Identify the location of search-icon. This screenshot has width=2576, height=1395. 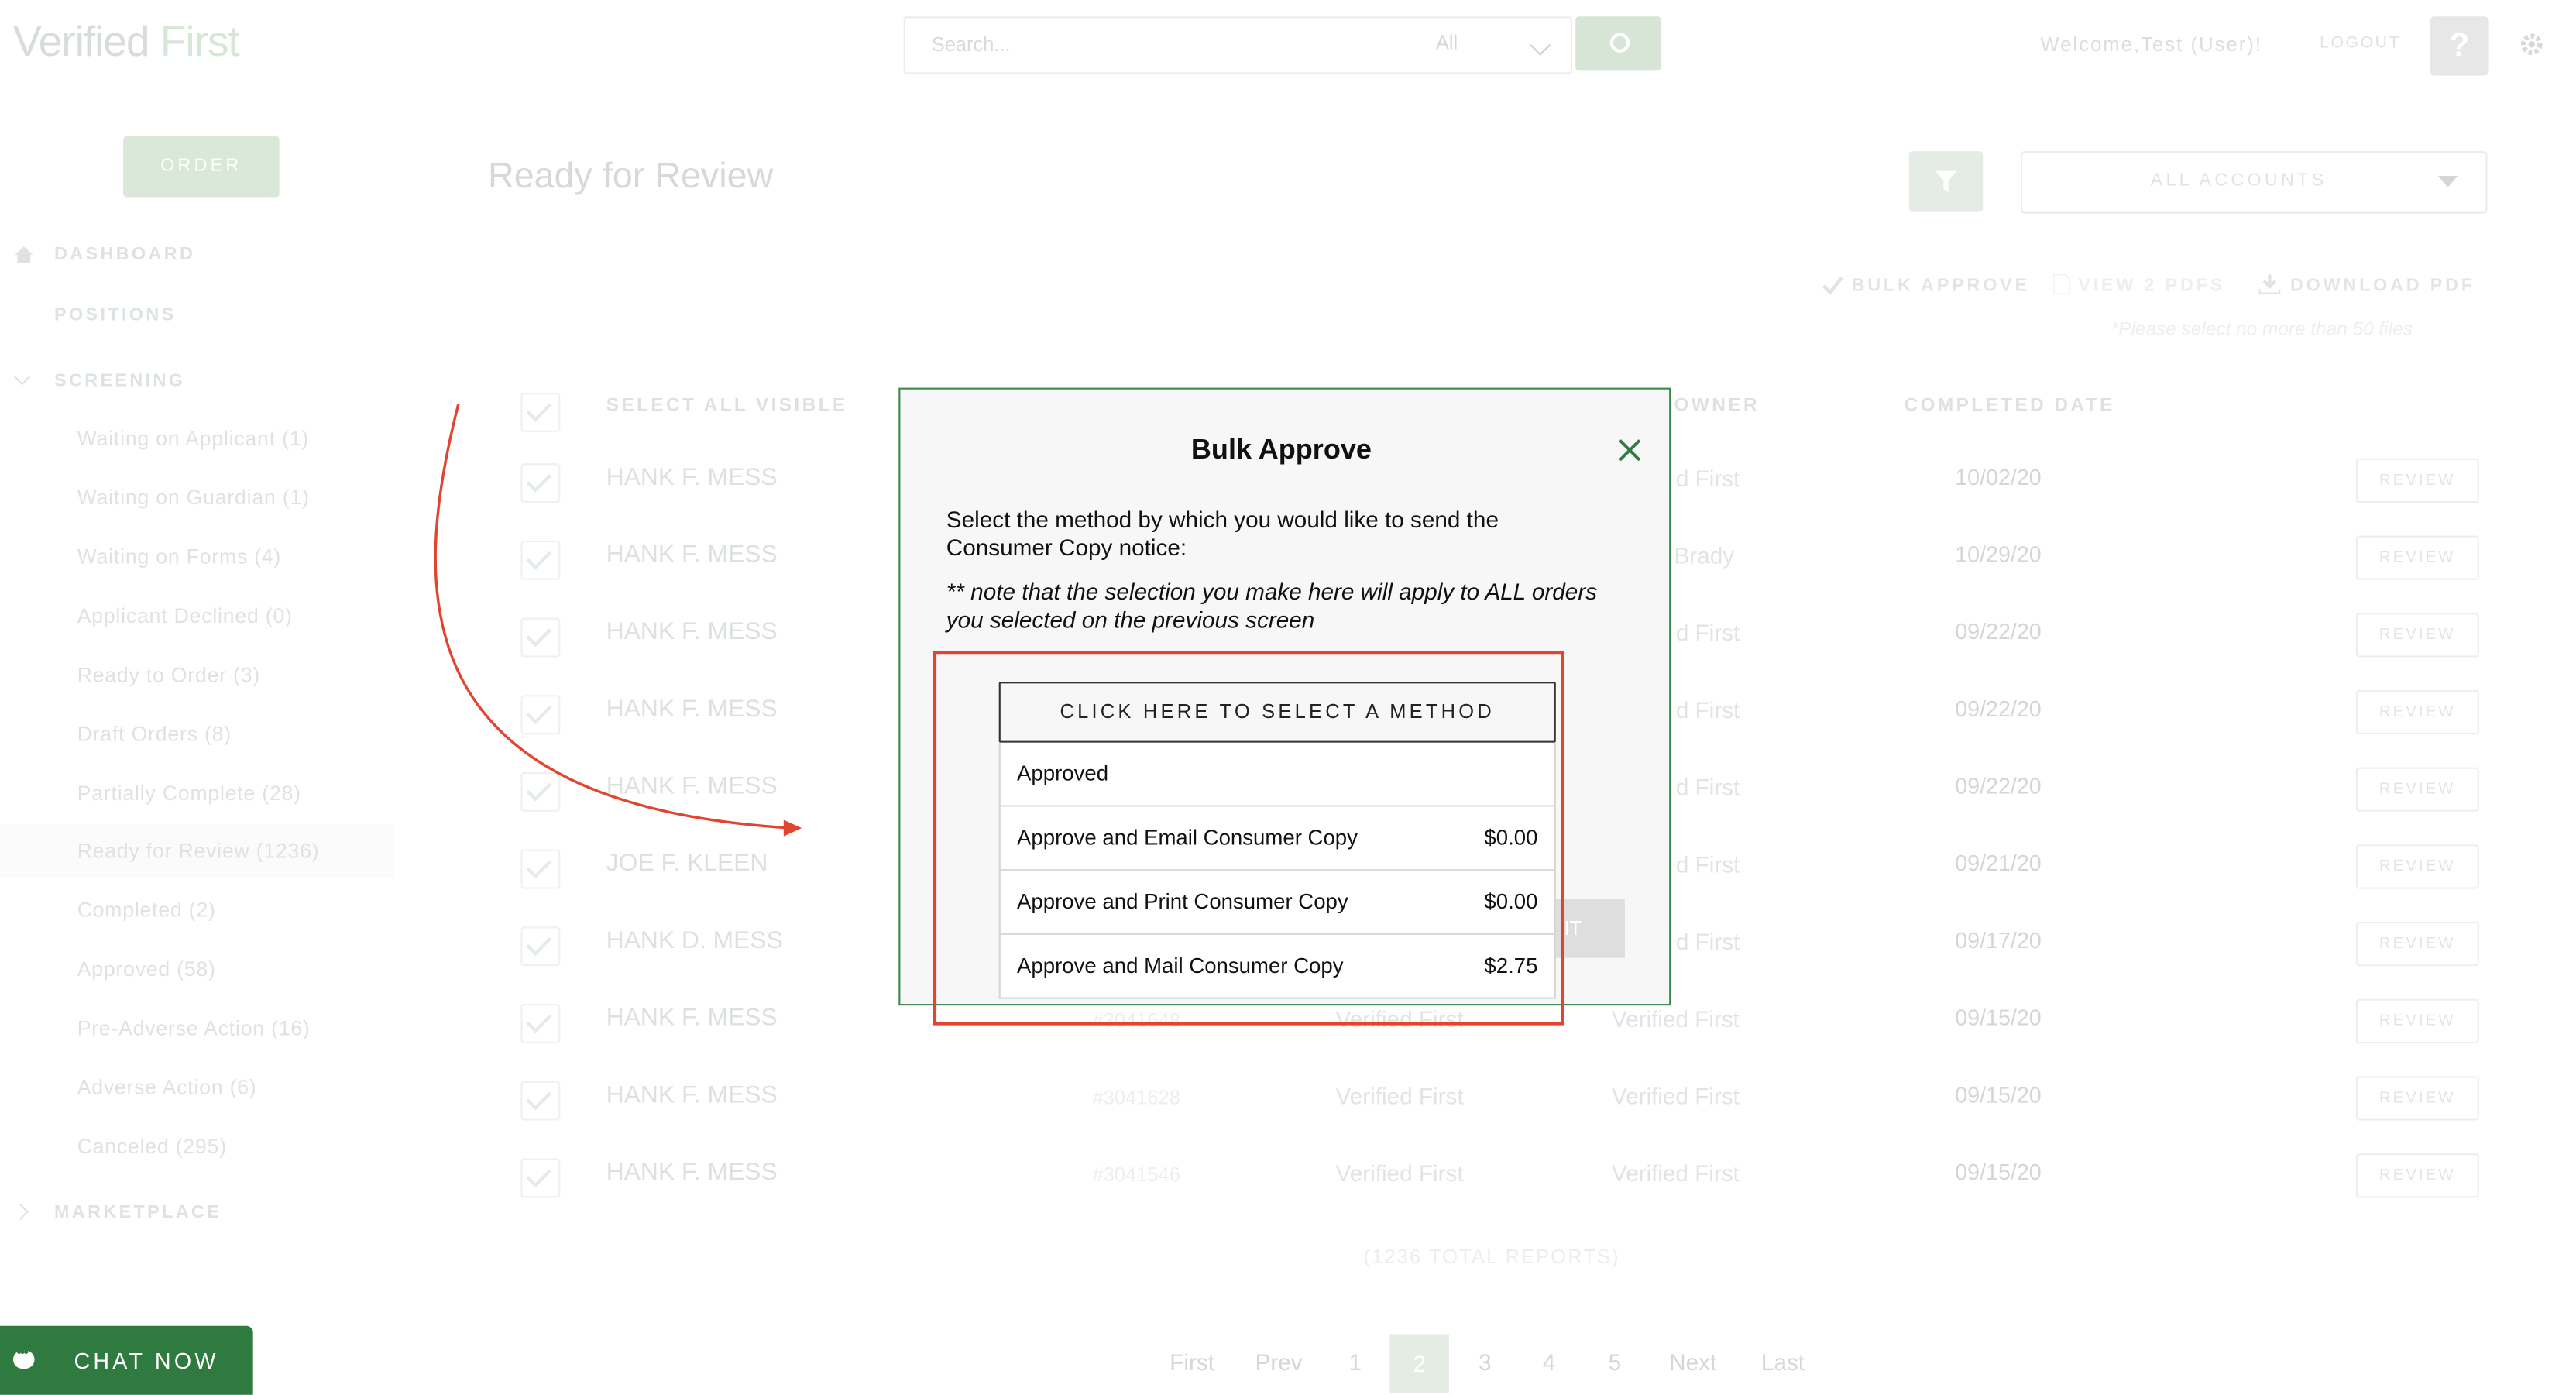
(1619, 43).